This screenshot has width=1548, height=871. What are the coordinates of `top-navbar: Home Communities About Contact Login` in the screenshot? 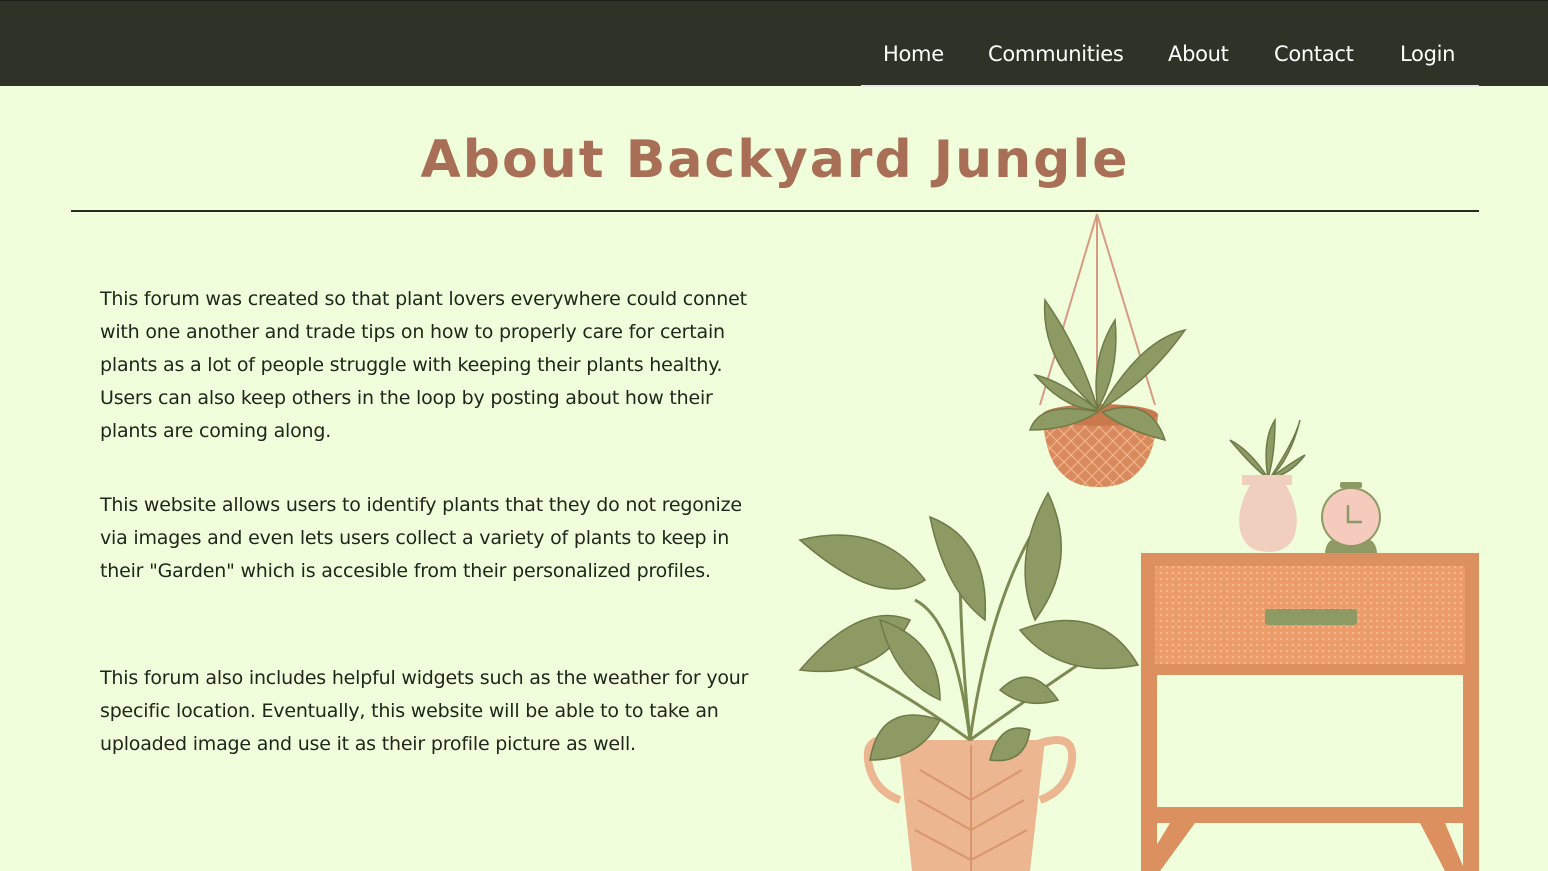 It's located at (774, 43).